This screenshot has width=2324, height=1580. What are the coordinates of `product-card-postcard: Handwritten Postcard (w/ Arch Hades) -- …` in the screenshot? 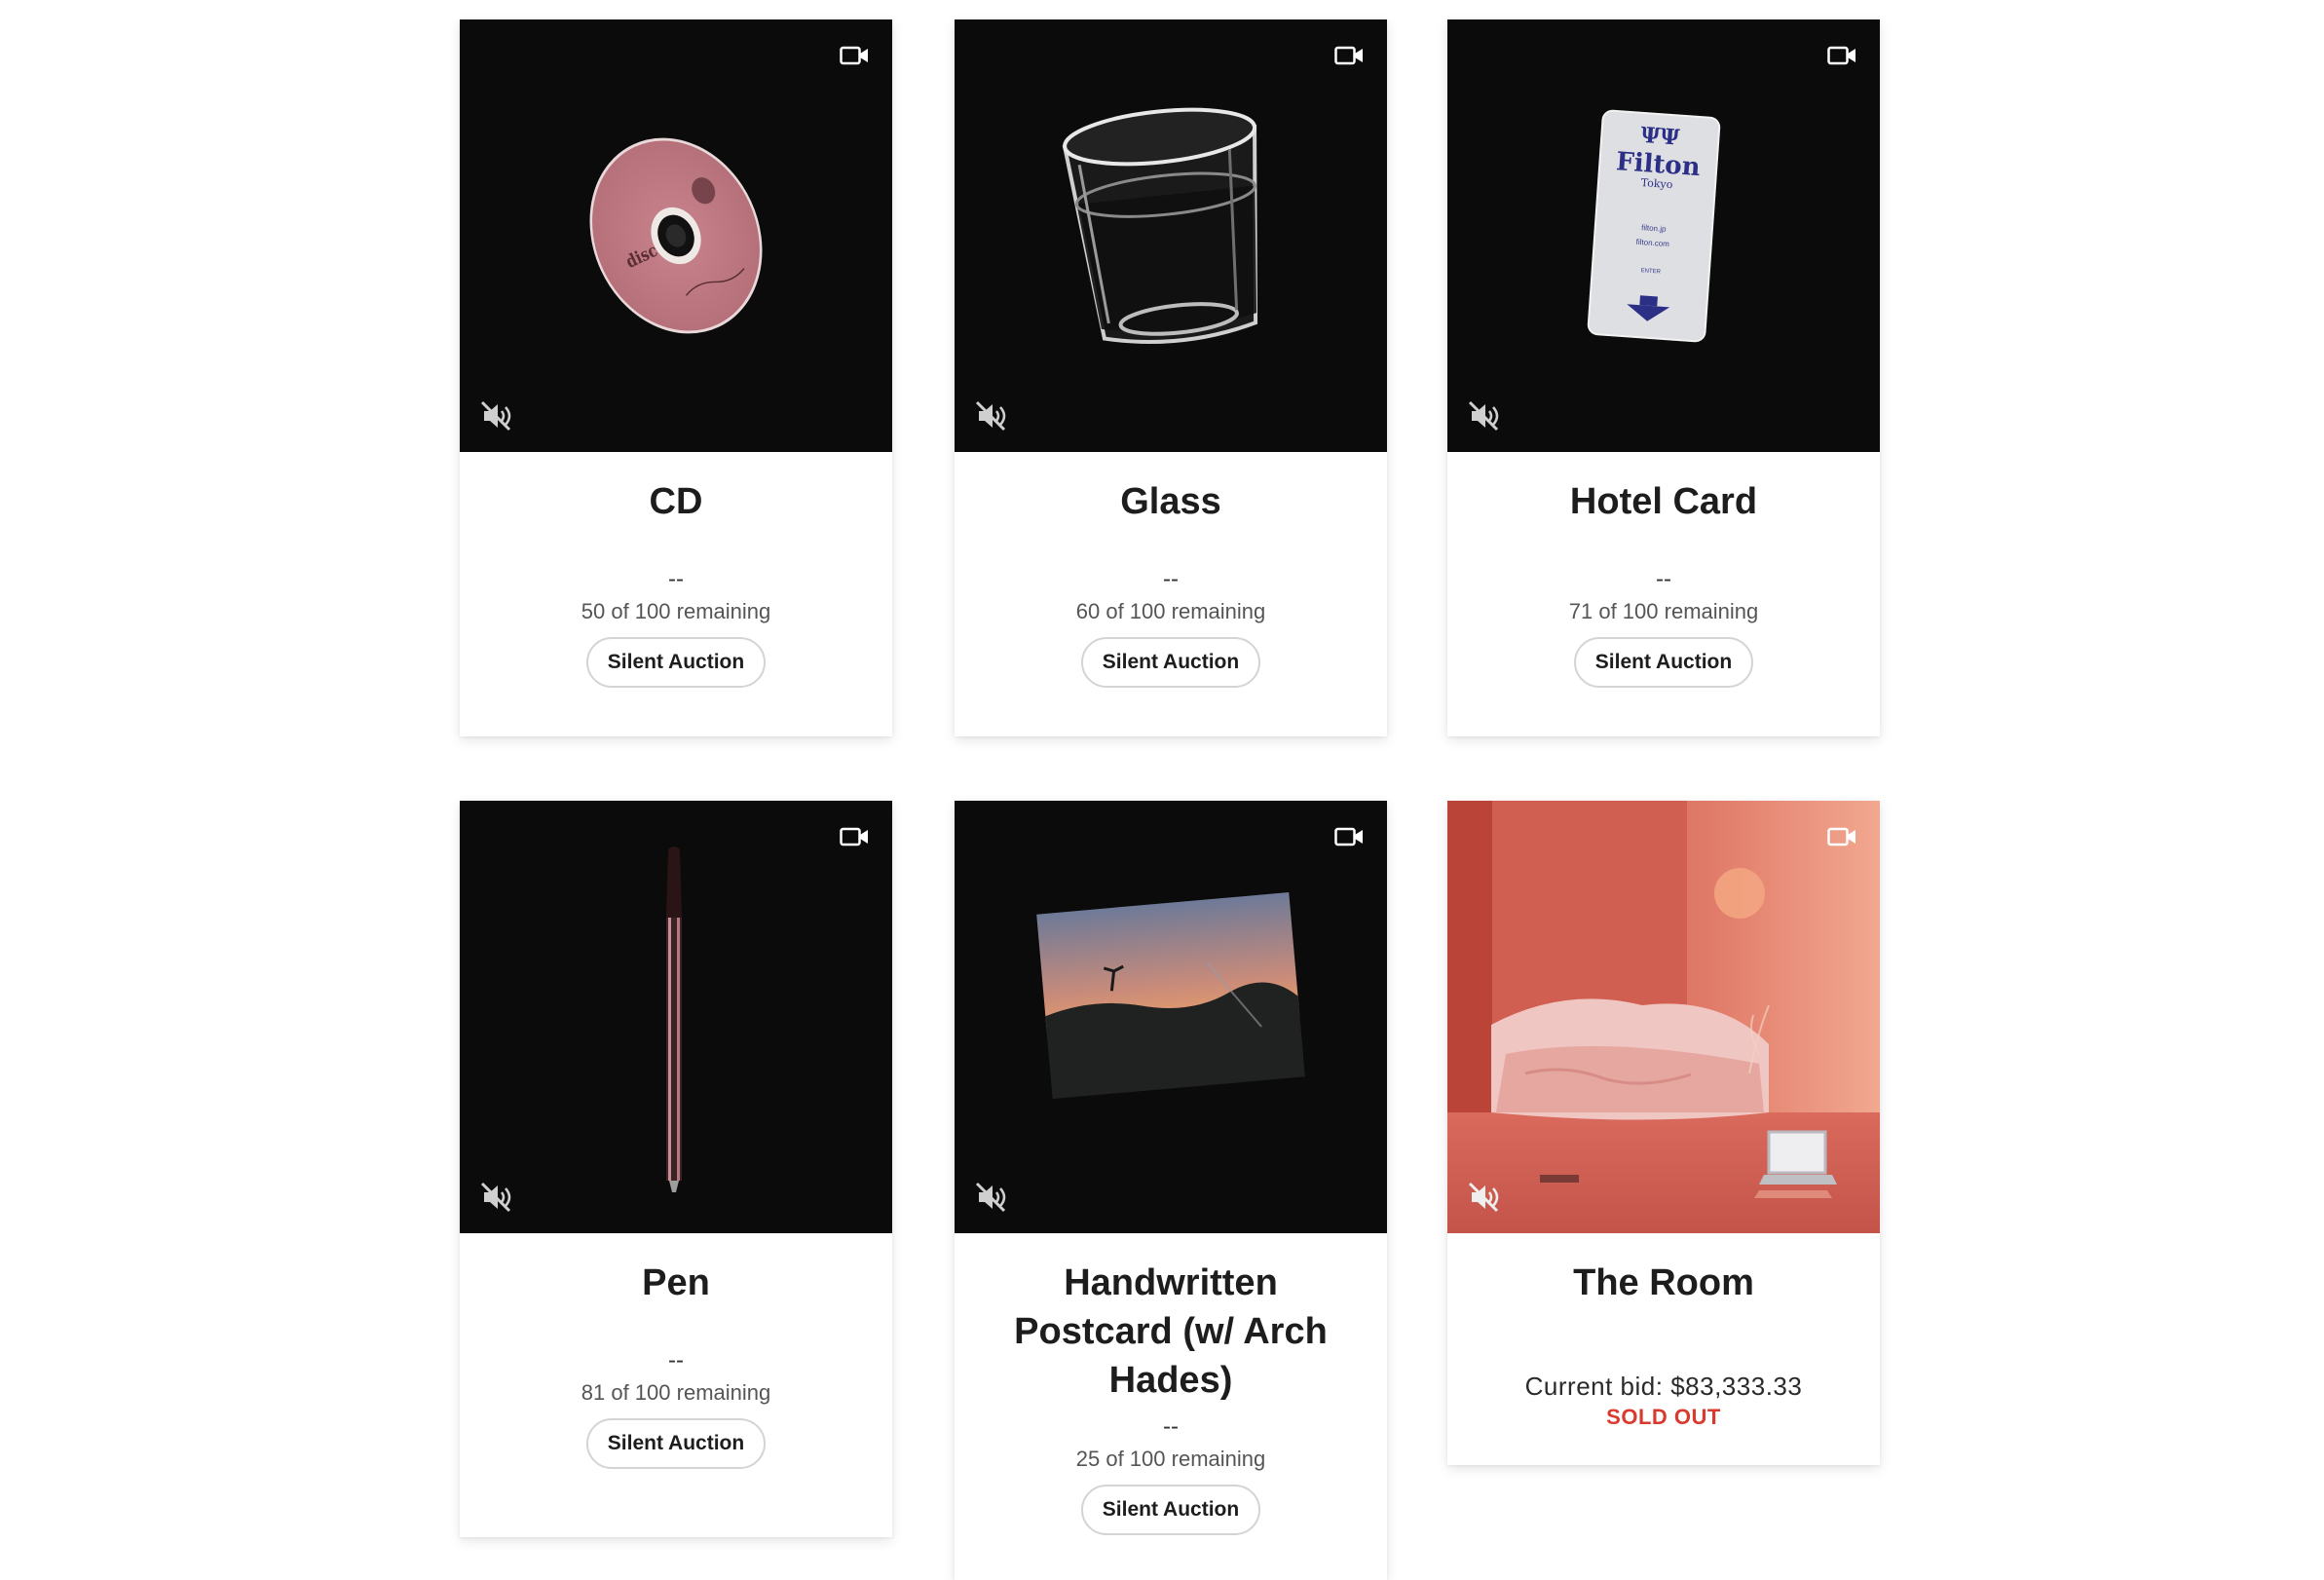 It's located at (1171, 1190).